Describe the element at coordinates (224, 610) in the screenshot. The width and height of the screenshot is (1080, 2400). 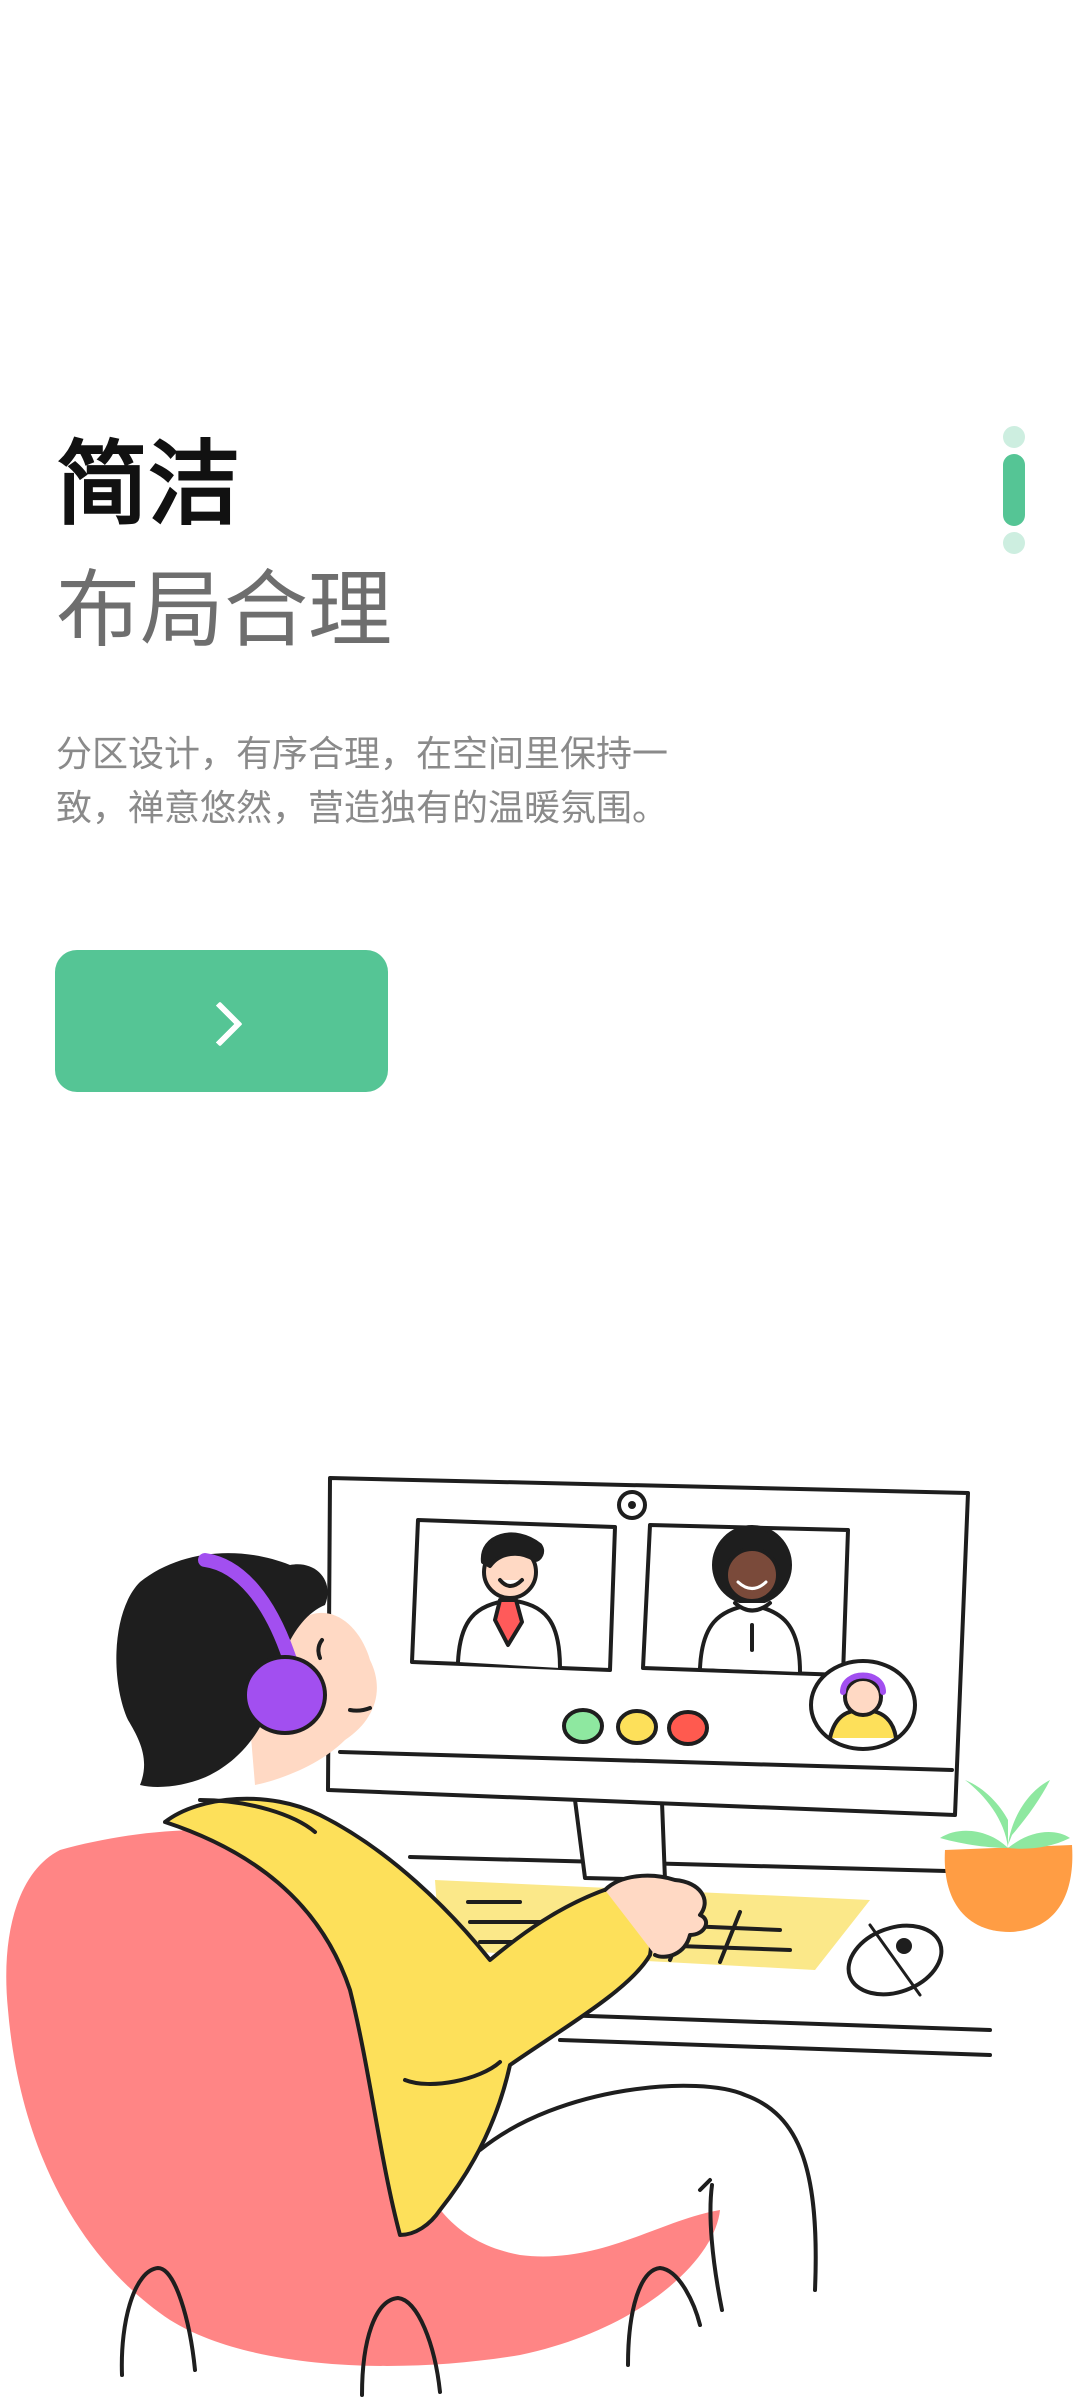
I see `page-subtitle: 布局合理` at that location.